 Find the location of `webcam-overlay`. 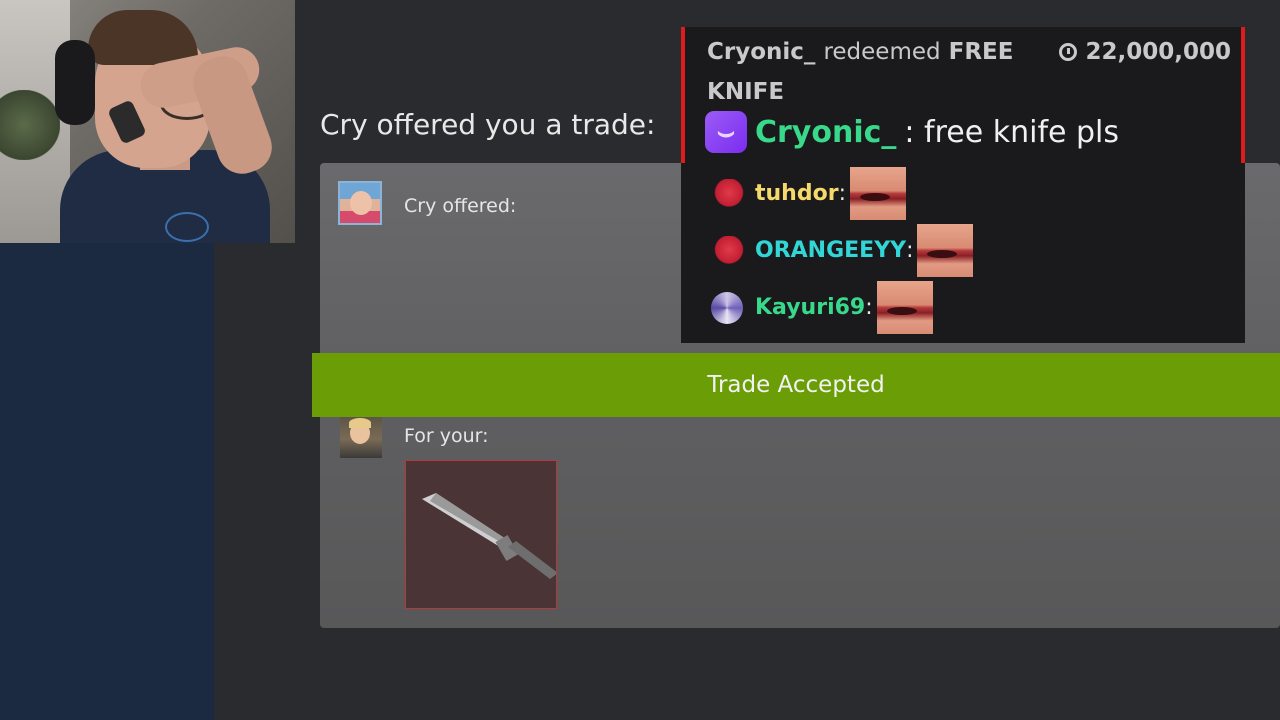

webcam-overlay is located at coordinates (147, 121).